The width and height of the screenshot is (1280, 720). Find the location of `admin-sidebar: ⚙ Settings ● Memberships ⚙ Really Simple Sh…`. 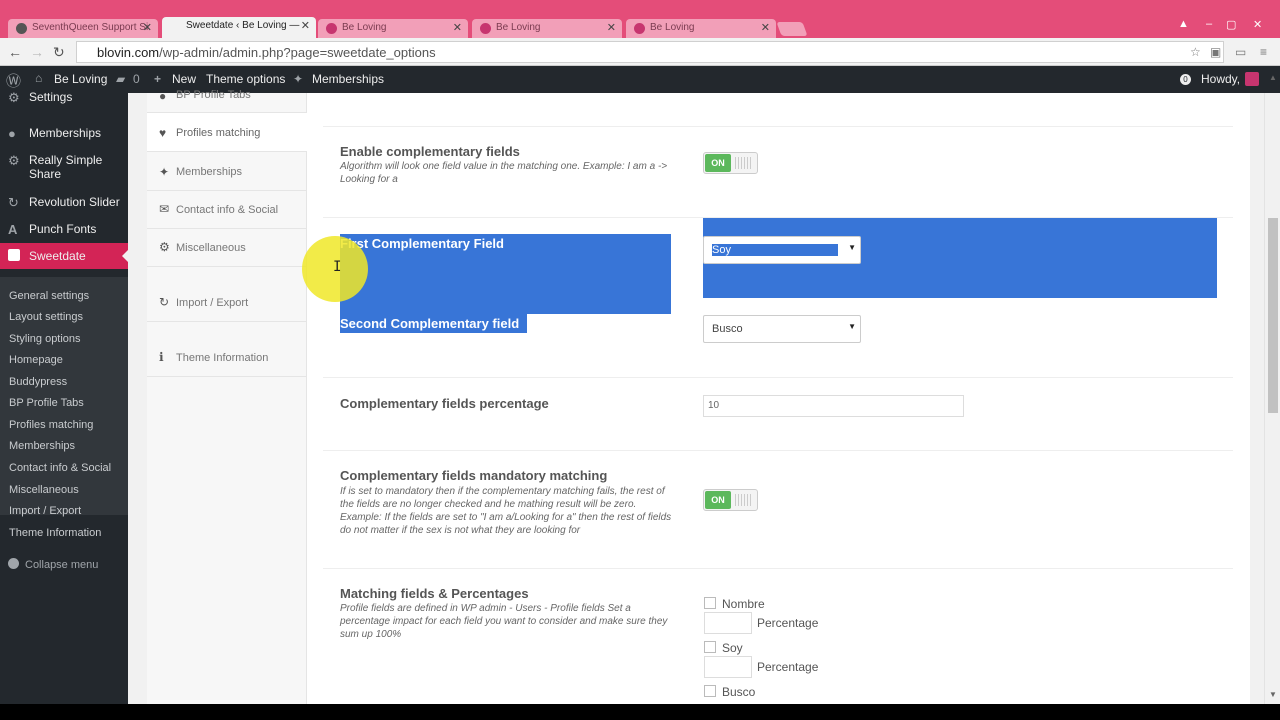

admin-sidebar: ⚙ Settings ● Memberships ⚙ Really Simple Sh… is located at coordinates (64, 397).